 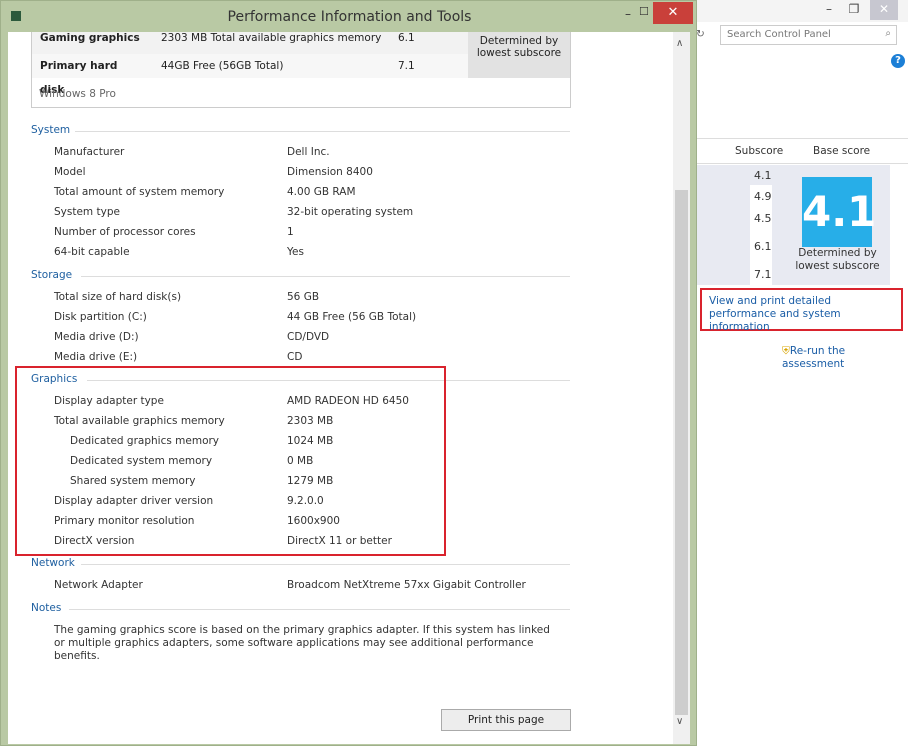 I want to click on search-icon: ⌕, so click(x=888, y=33).